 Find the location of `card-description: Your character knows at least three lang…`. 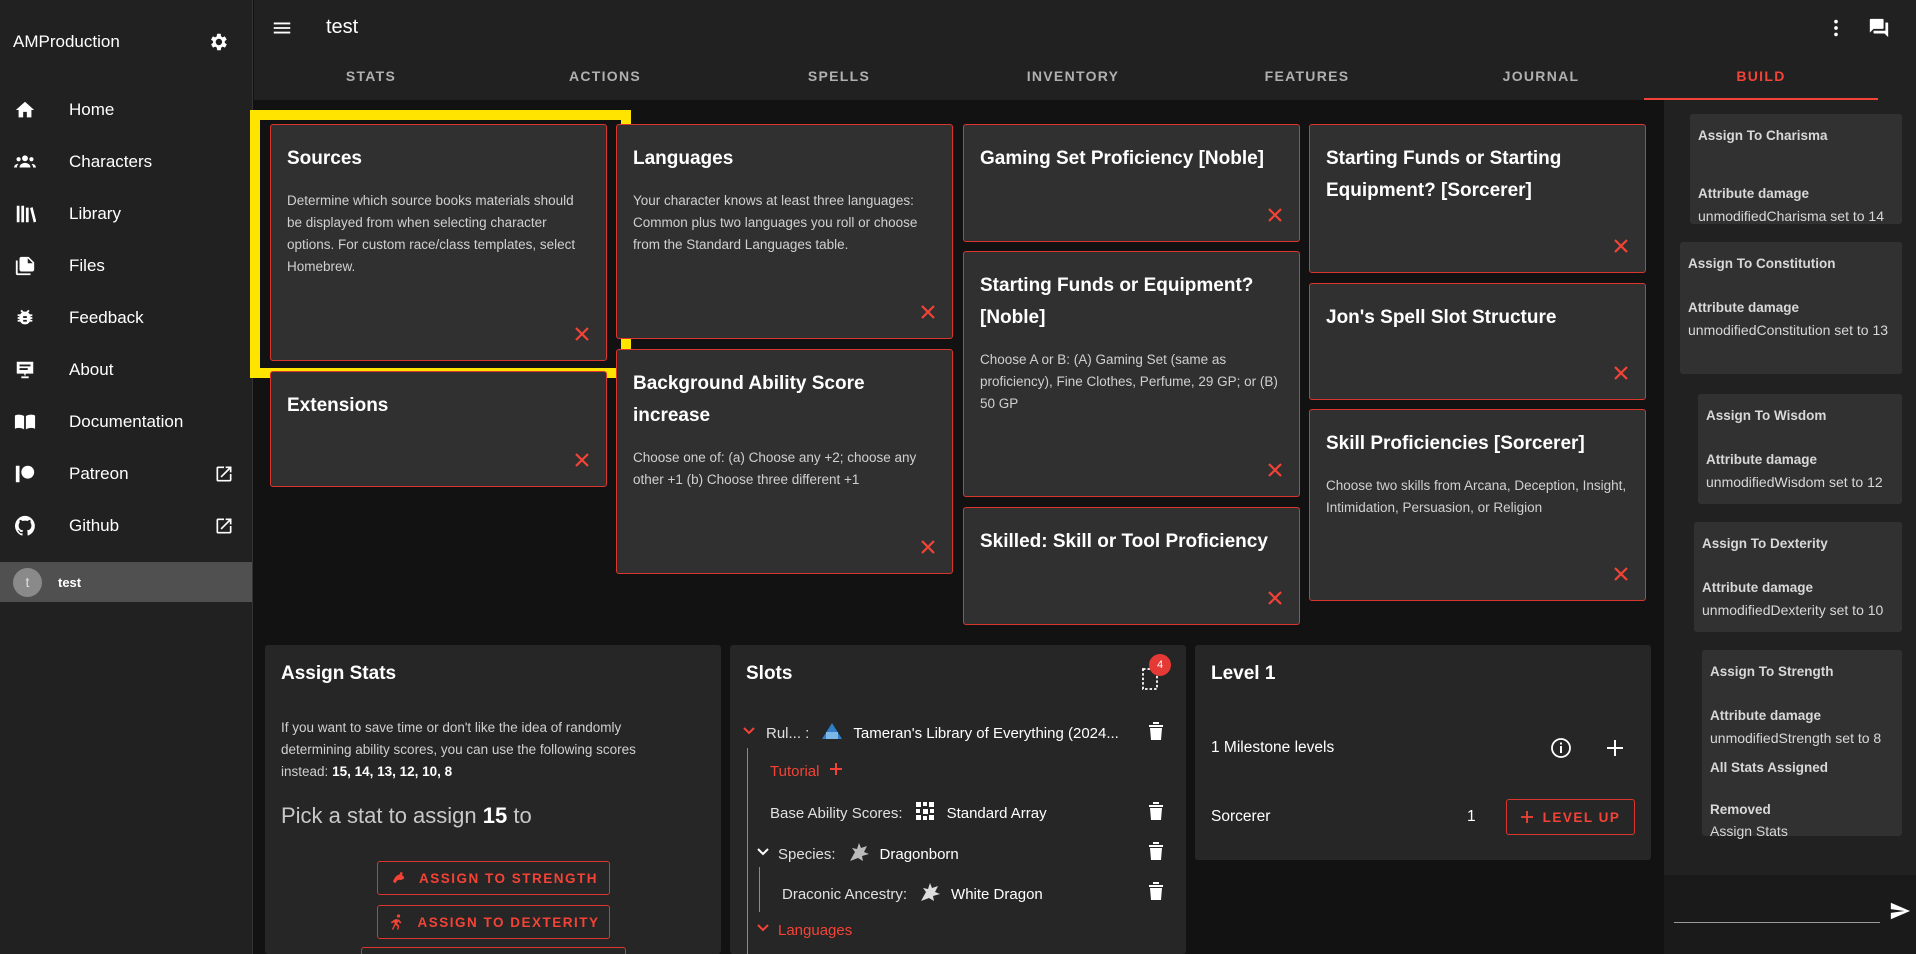

card-description: Your character knows at least three lang… is located at coordinates (775, 222).